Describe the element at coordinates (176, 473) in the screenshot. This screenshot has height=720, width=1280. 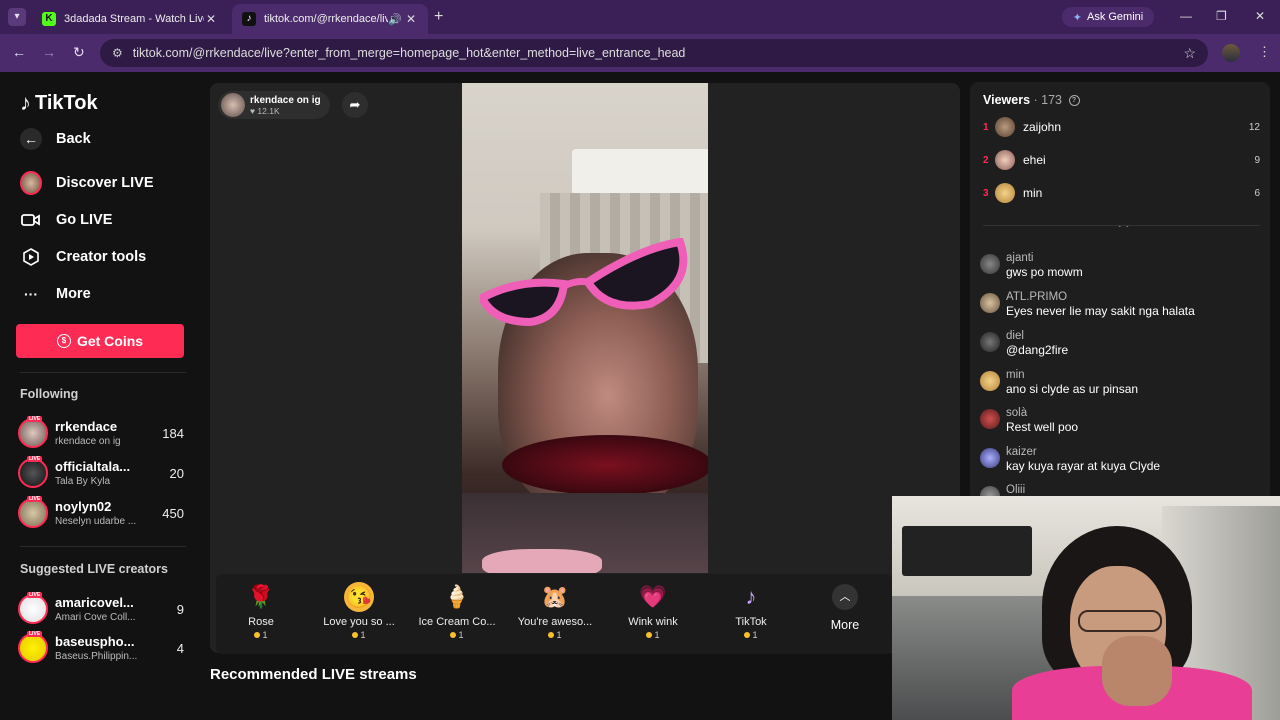
I see `viewer-count: 20` at that location.